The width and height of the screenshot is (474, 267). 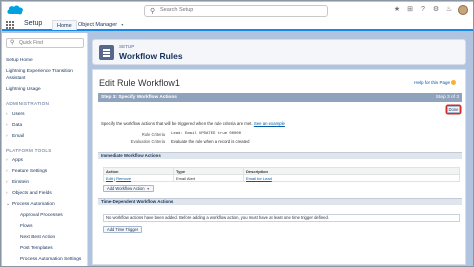 I want to click on sidebar-item-setup-home: Setup Home, so click(x=19, y=60).